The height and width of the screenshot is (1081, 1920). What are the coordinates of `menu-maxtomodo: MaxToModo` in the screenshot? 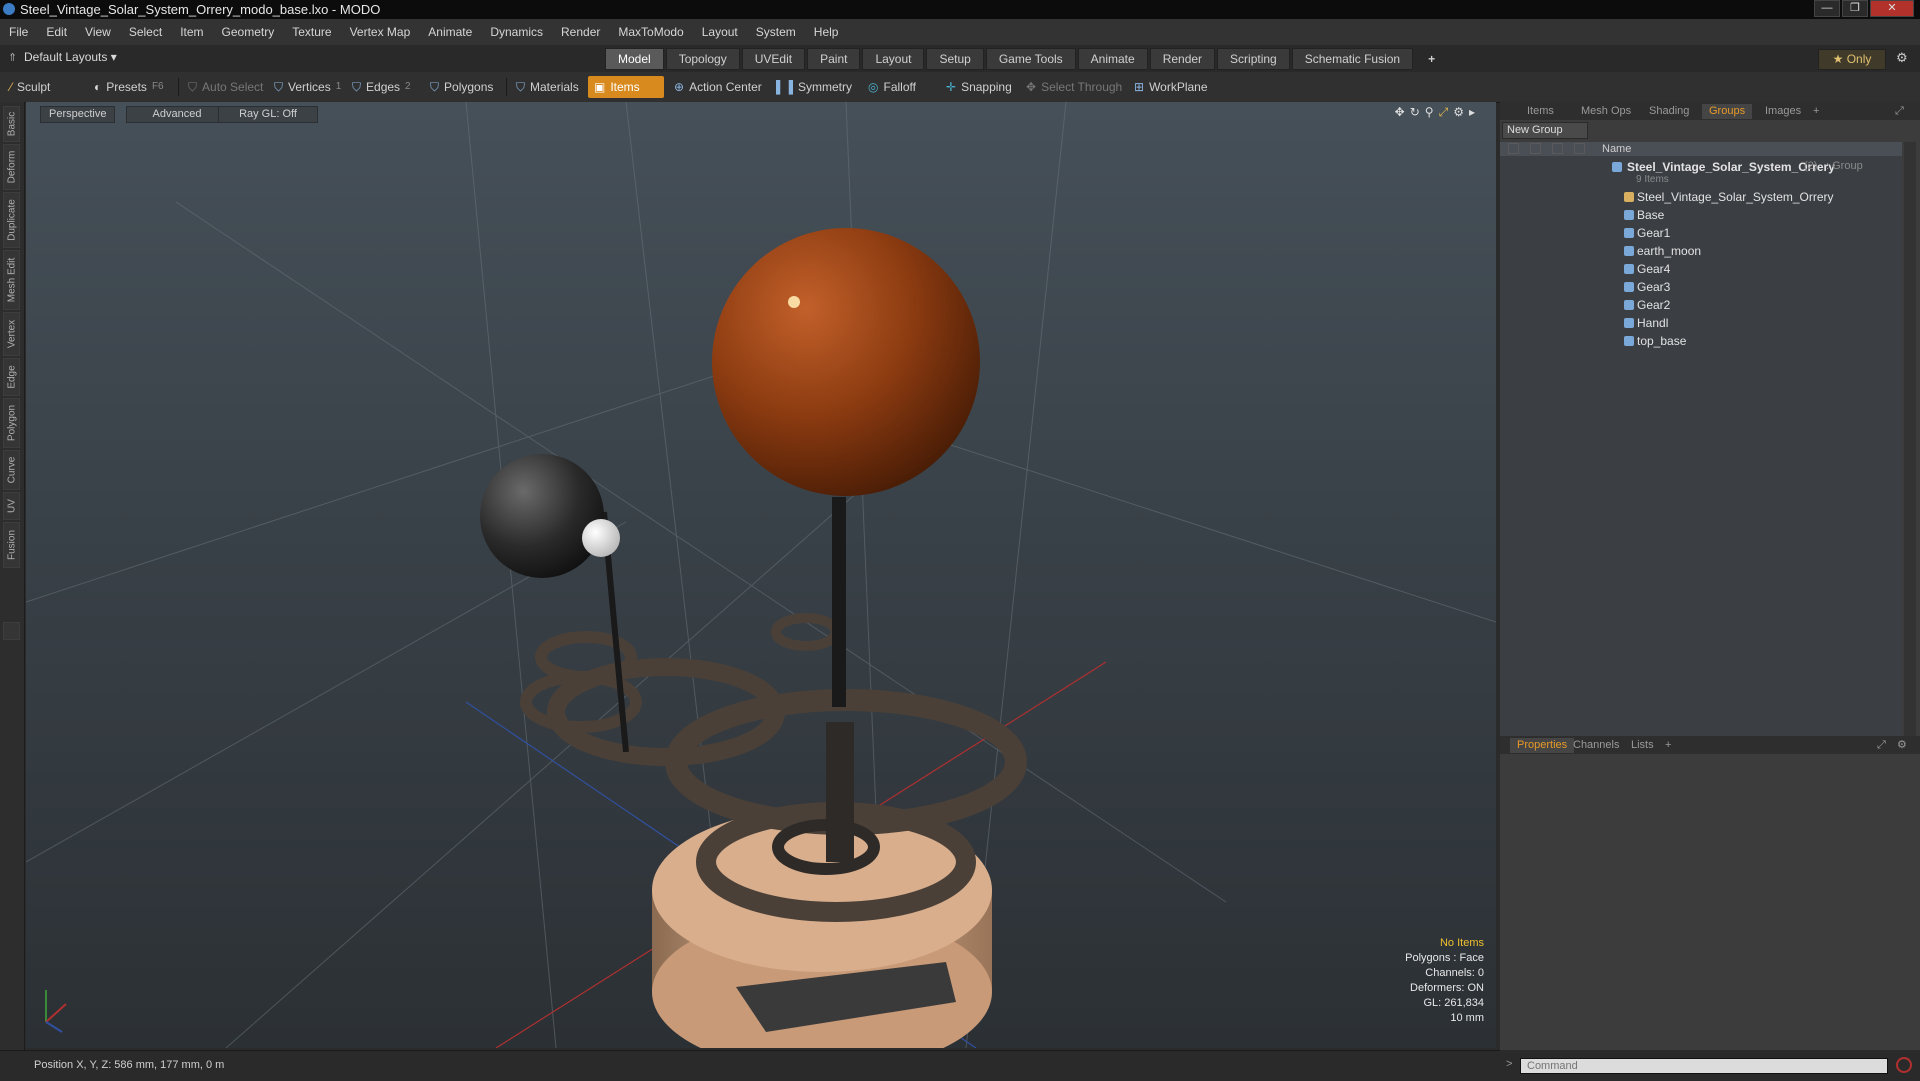 It's located at (650, 32).